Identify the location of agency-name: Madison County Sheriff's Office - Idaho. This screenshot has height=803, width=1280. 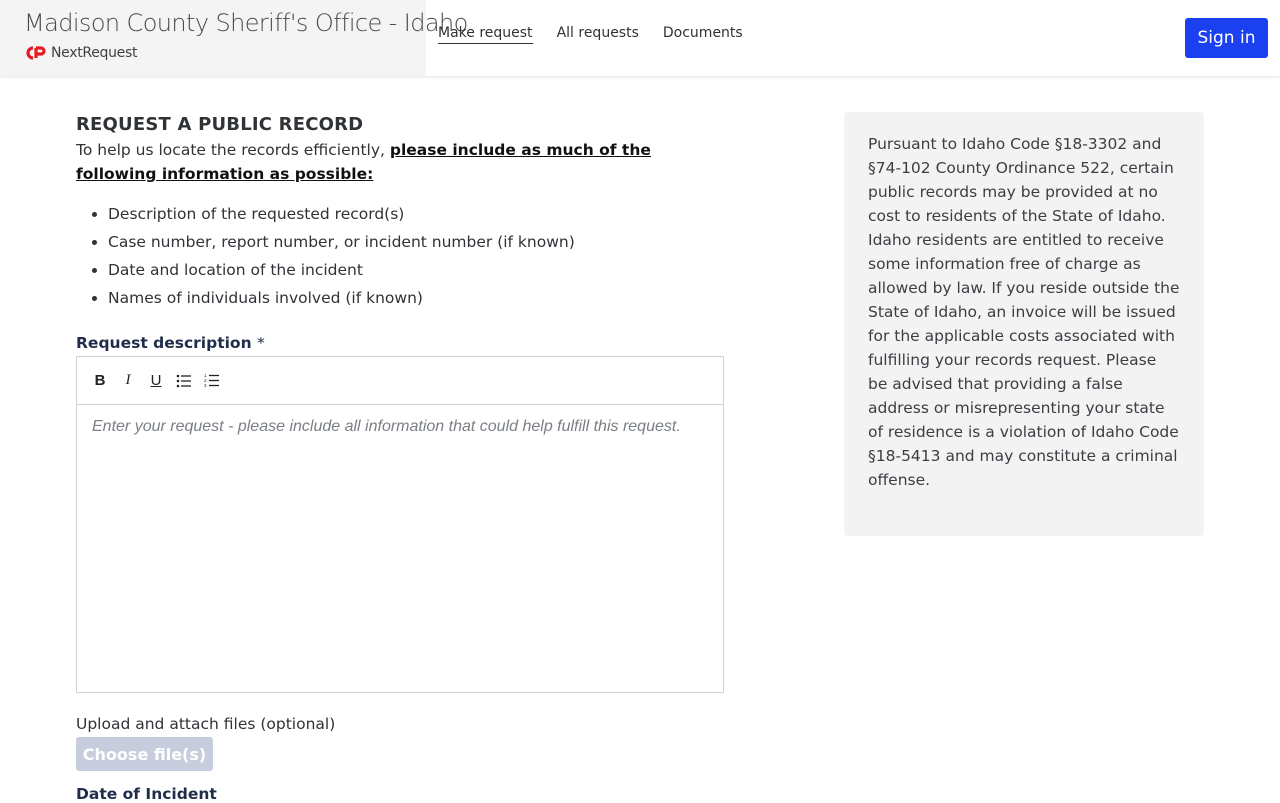
(246, 23).